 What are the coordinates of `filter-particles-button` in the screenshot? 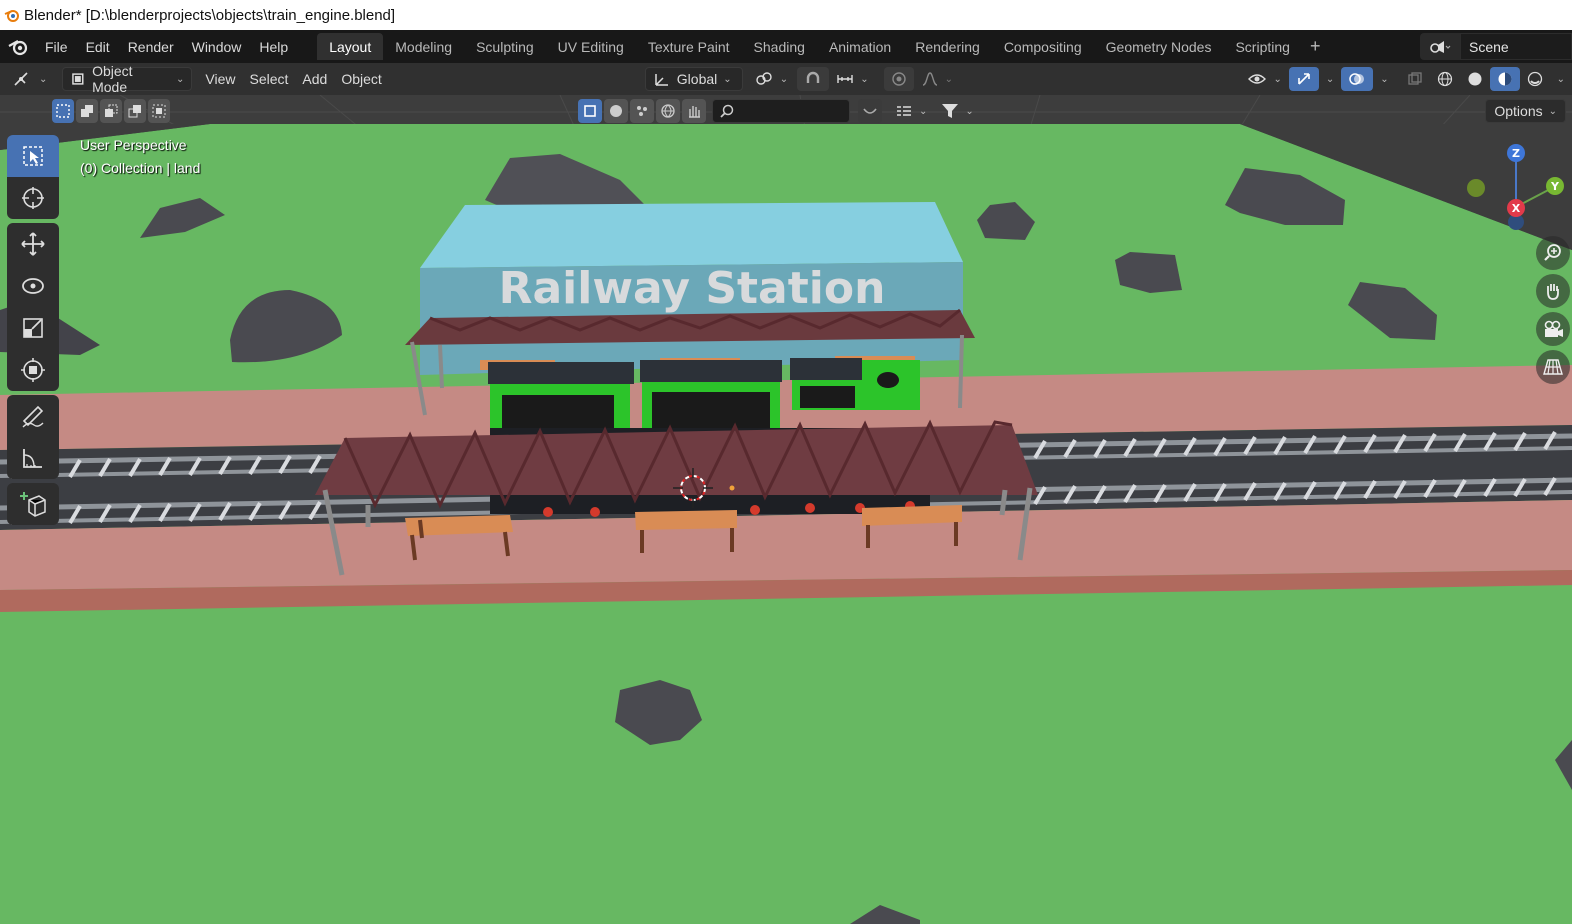 It's located at (642, 111).